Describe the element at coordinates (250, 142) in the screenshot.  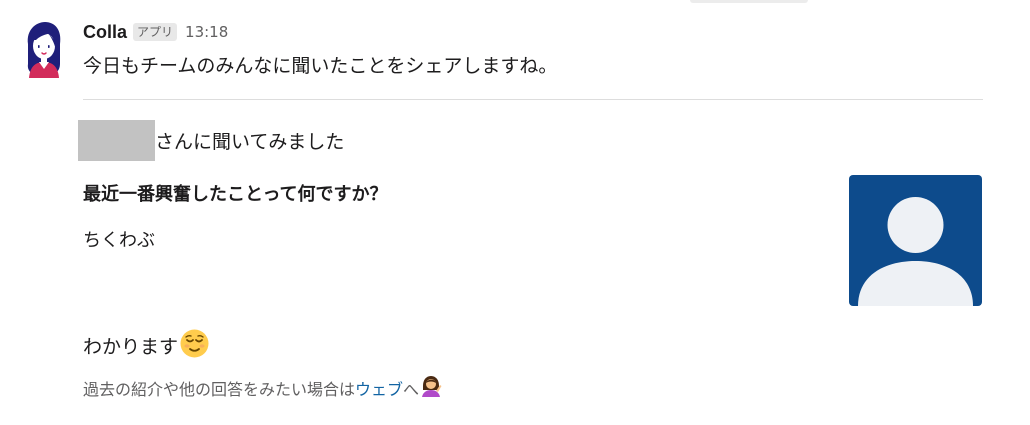
I see `asked-person-label: さんに聞いてみました` at that location.